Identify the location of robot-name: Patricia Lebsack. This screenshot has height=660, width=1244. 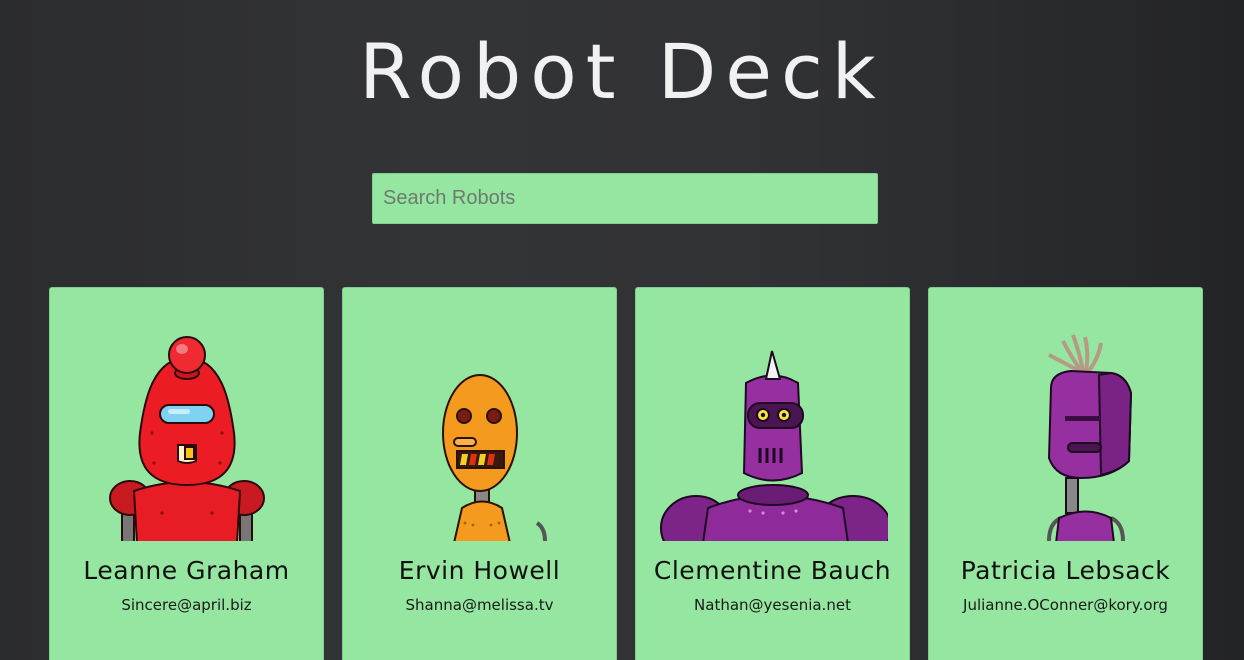
(1065, 570).